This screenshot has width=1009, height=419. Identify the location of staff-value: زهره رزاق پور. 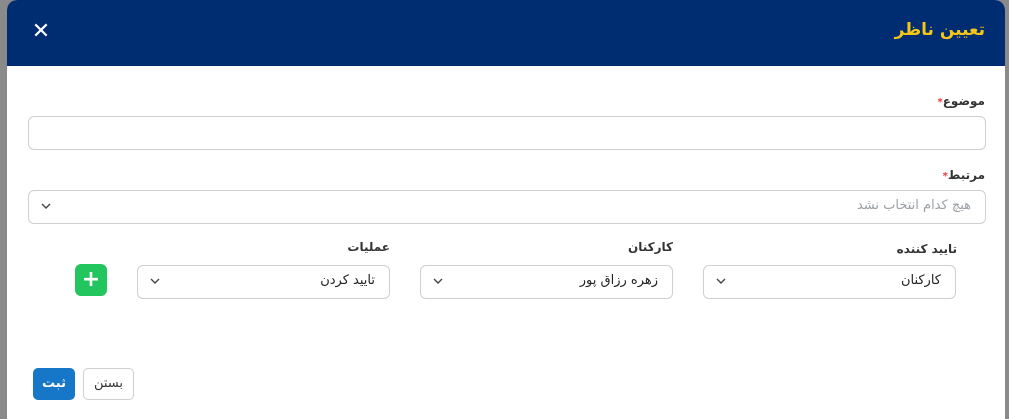
(618, 280).